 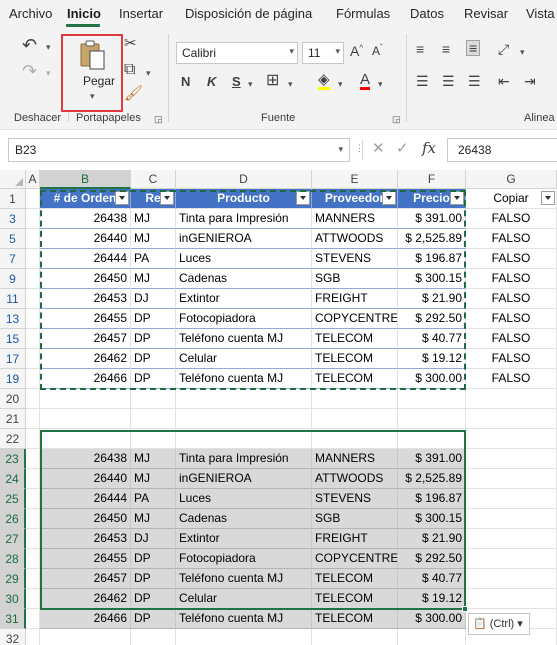 What do you see at coordinates (244, 239) in the screenshot?
I see `cell-product: inGENIEROA` at bounding box center [244, 239].